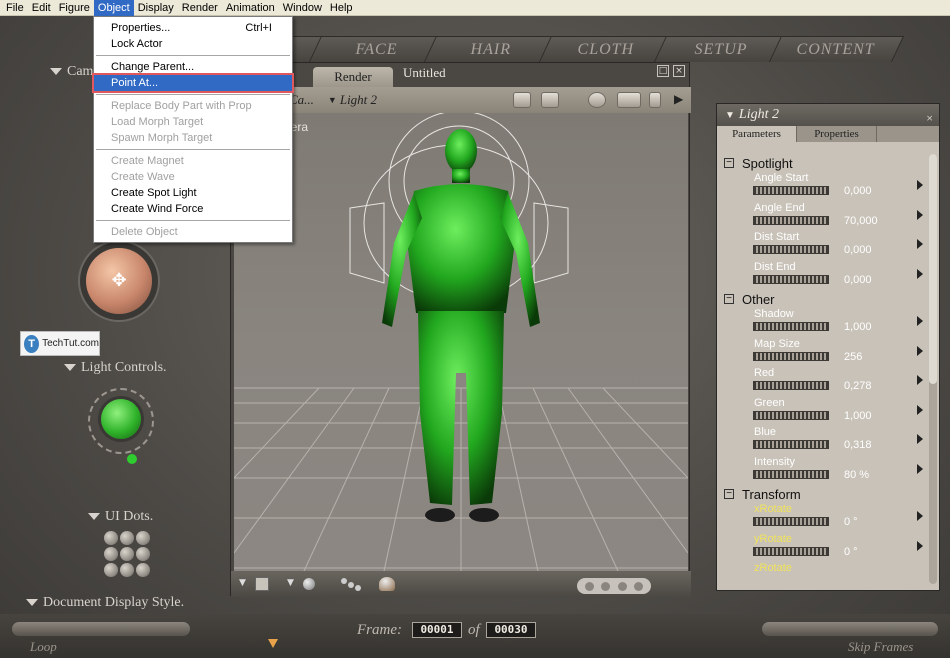  What do you see at coordinates (757, 134) in the screenshot?
I see `tab-parameters: Parameters` at bounding box center [757, 134].